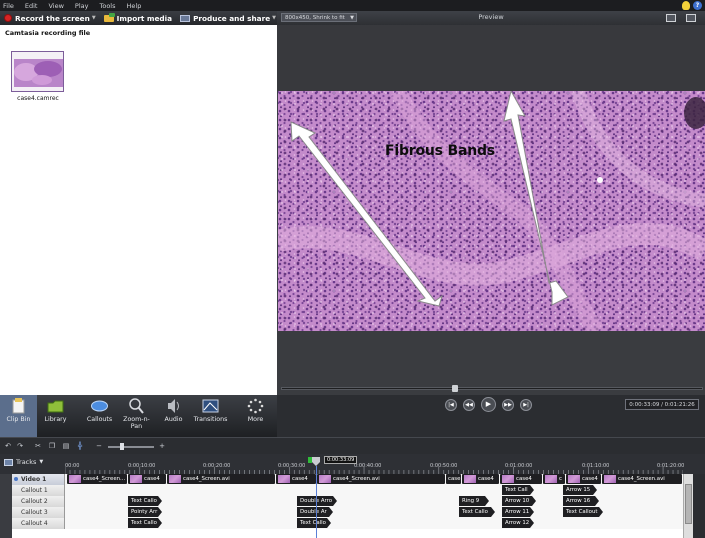 The image size is (705, 538). Describe the element at coordinates (210, 416) in the screenshot. I see `tab-transitions: Transitions` at that location.